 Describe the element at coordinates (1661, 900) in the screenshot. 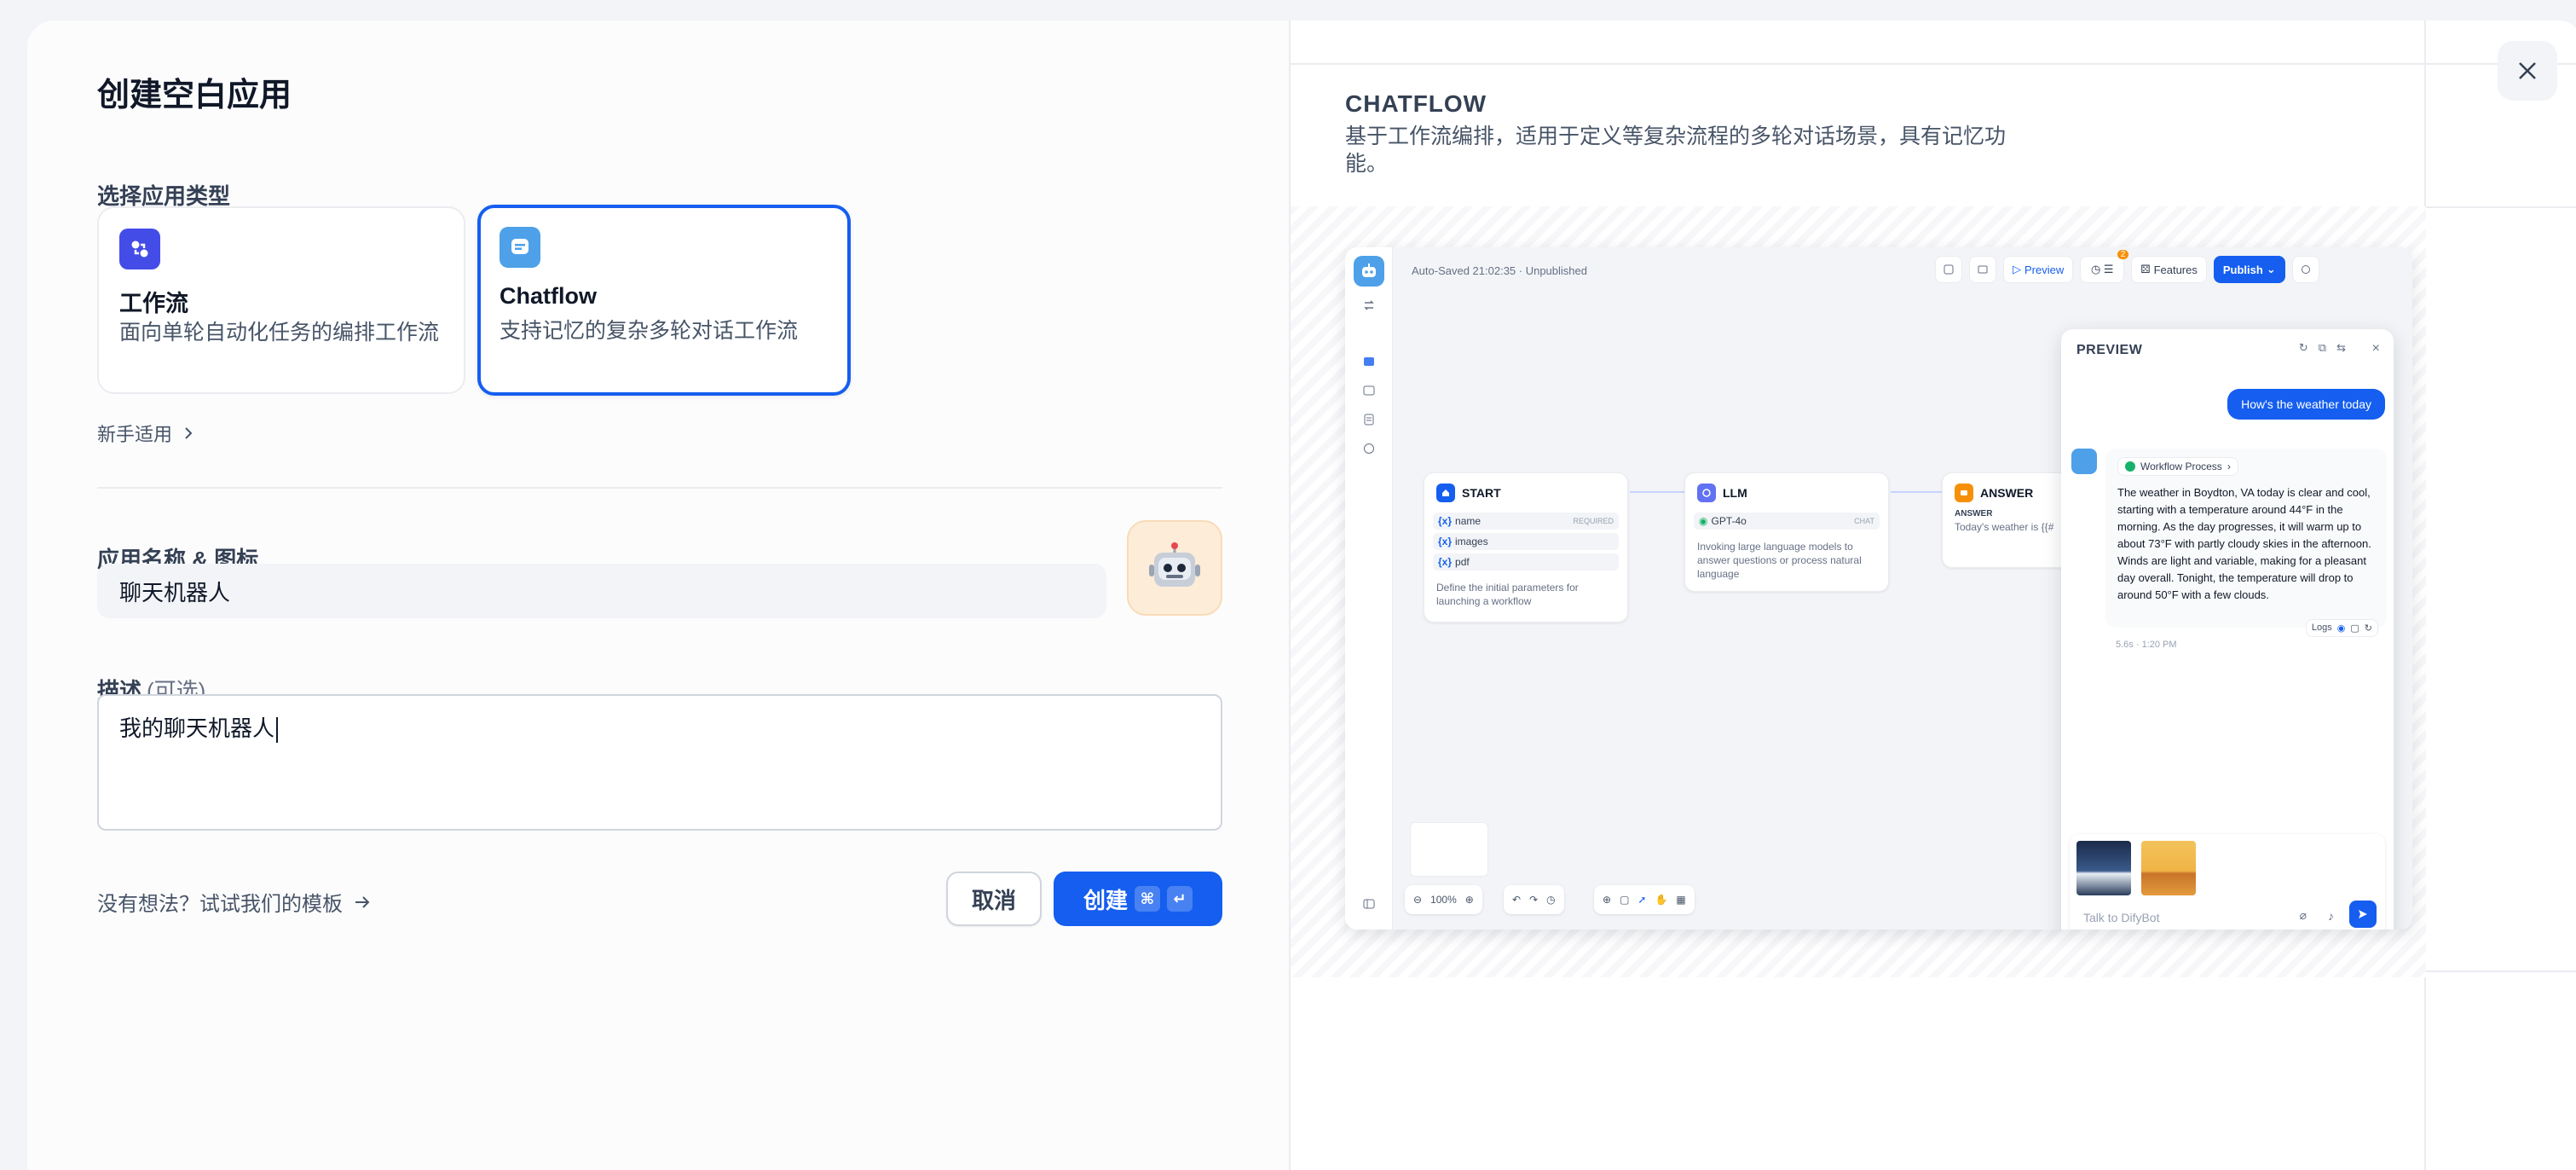

I see `hand-icon: ✋` at that location.